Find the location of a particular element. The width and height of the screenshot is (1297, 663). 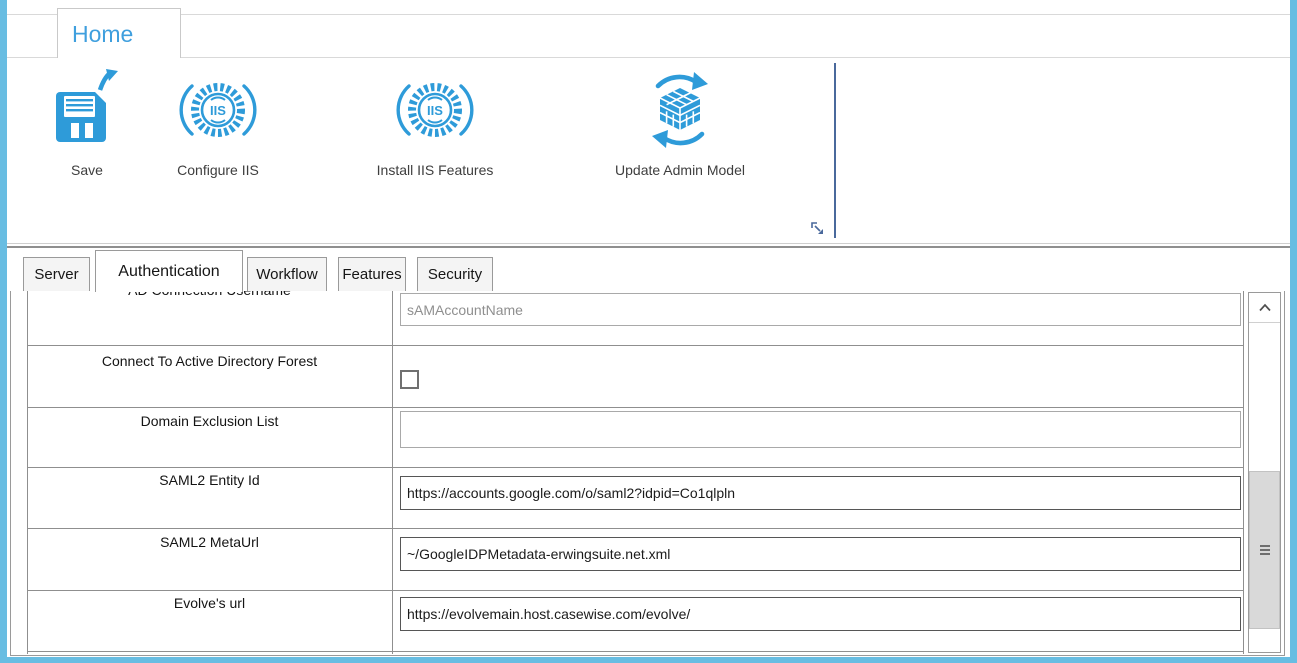

evolves-url-input is located at coordinates (820, 614).